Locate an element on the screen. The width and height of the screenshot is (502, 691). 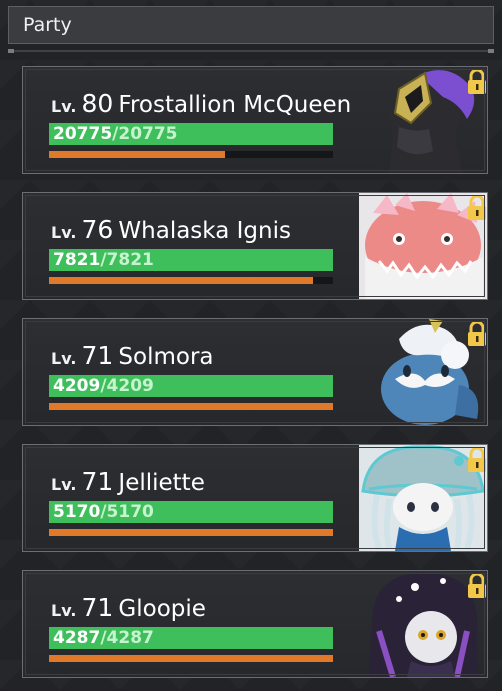
hp-max: /4209 is located at coordinates (127, 386).